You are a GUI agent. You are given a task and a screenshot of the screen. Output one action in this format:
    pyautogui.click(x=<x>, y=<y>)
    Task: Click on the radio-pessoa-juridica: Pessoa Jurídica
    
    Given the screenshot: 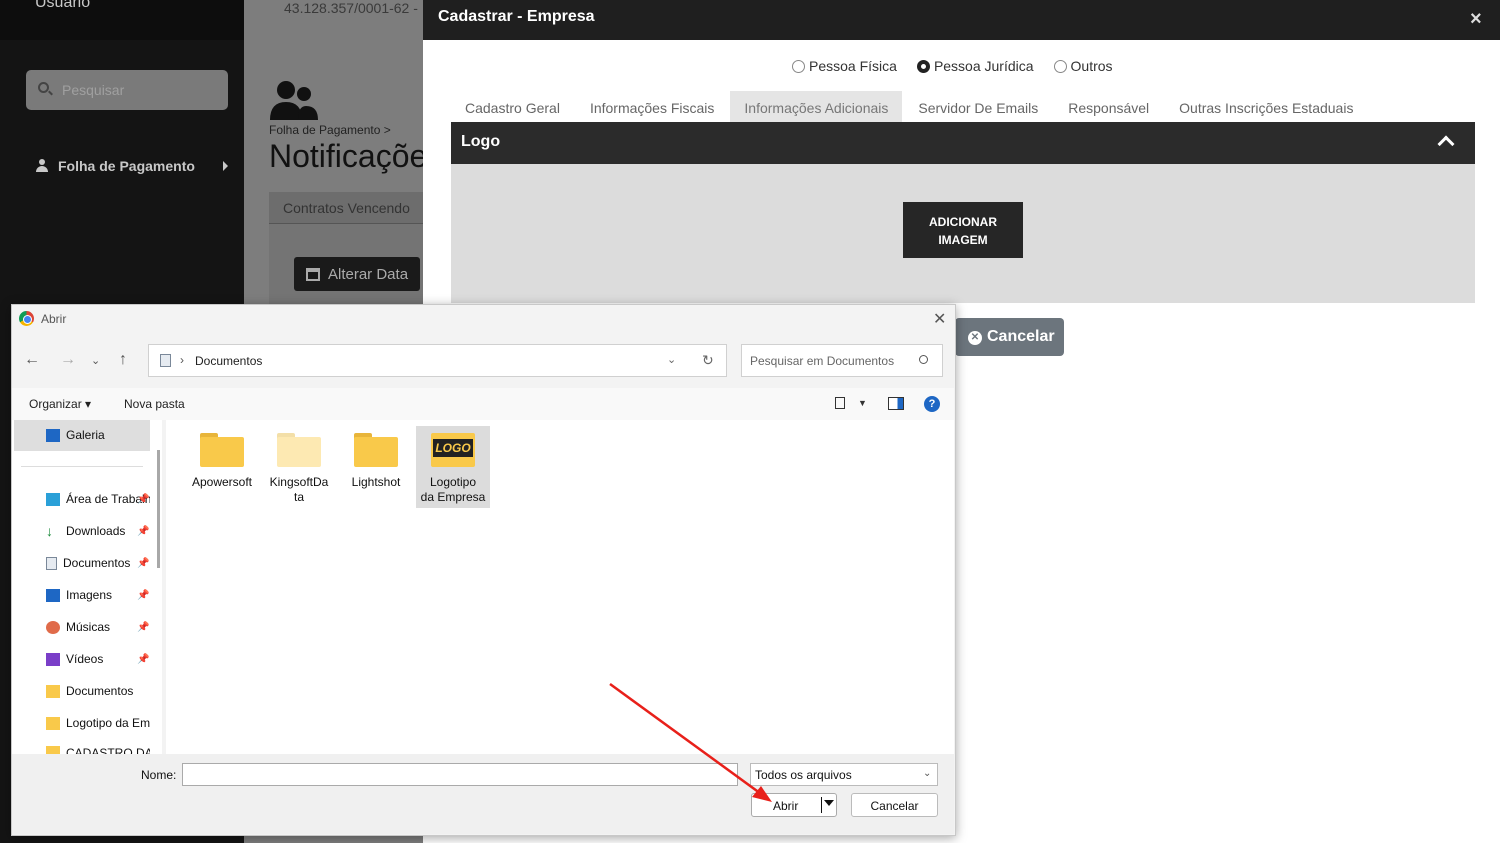 What is the action you would take?
    pyautogui.click(x=975, y=66)
    